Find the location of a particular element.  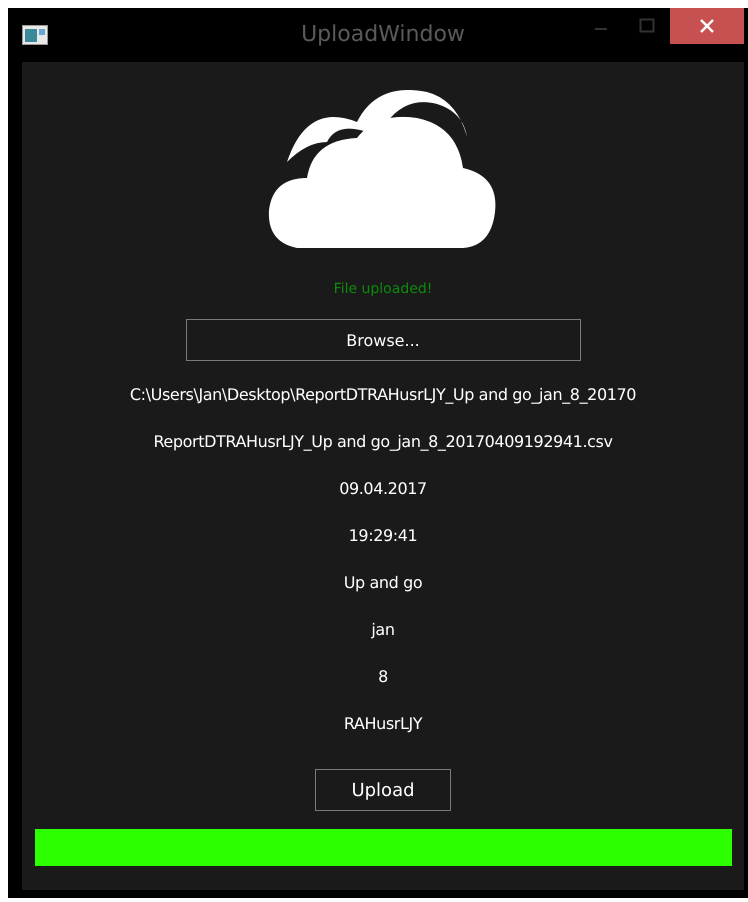

file-path: C:\Users\Jan\Desktop\ReportDTRAHusrLJY_Up and go_jan_8_20170 is located at coordinates (383, 395).